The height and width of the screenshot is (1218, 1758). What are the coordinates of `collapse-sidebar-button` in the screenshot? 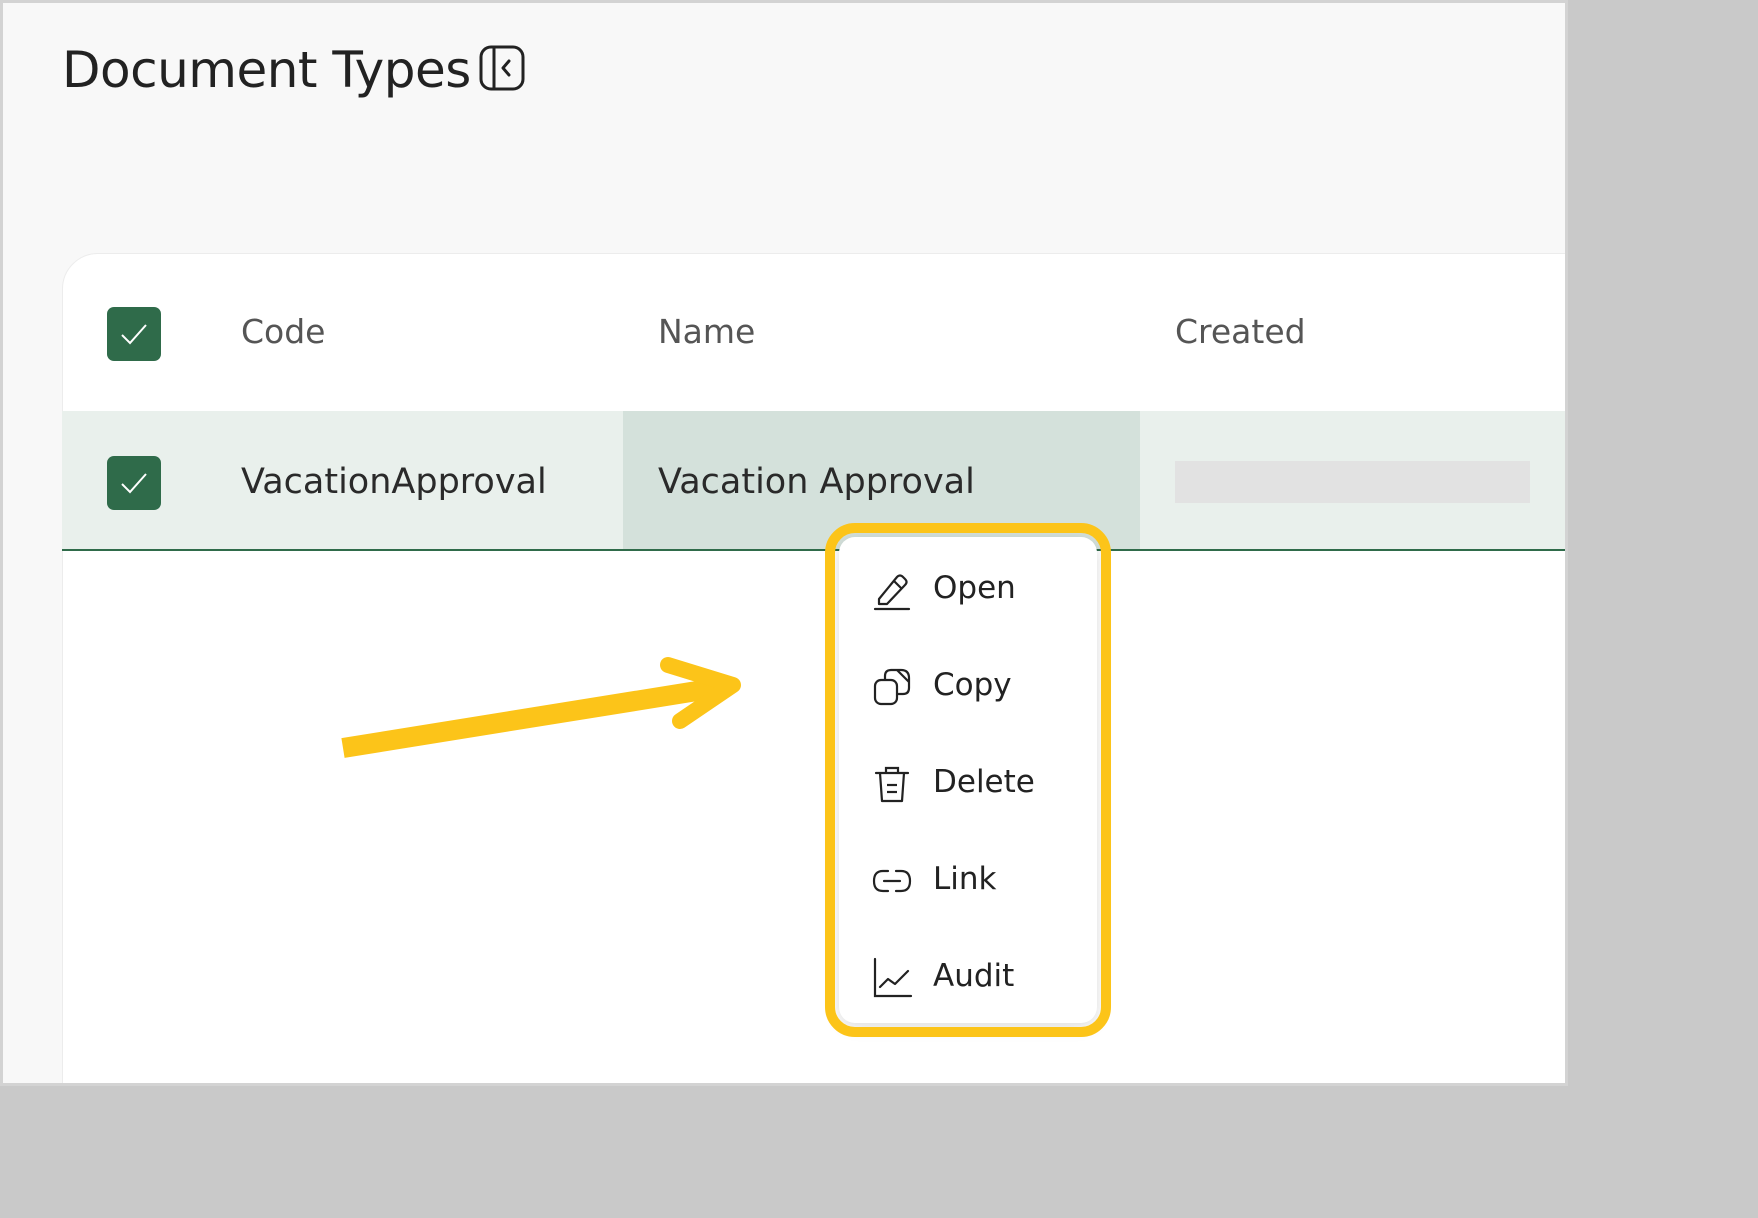 It's located at (502, 68).